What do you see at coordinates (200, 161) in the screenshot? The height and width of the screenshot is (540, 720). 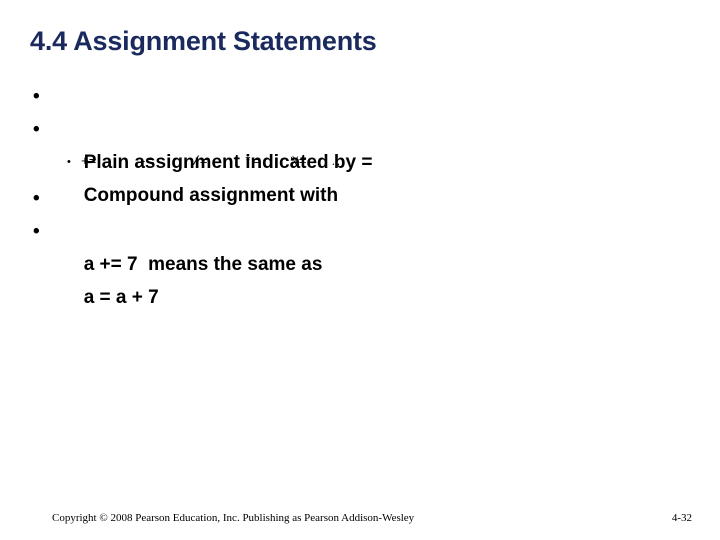 I see `operator-divide-equals: /=` at bounding box center [200, 161].